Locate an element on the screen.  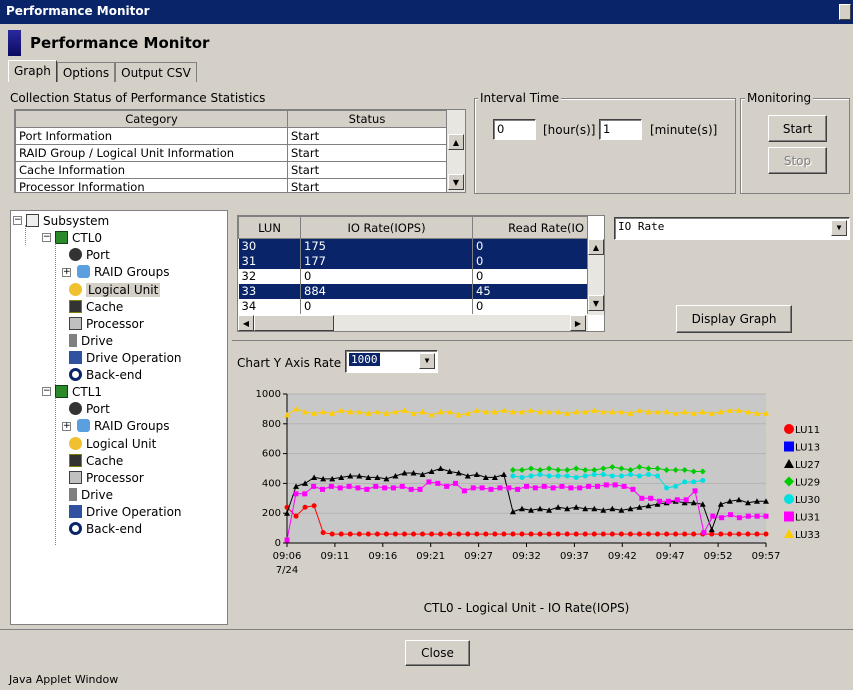
col-header-lun: LUN is located at coordinates (269, 227).